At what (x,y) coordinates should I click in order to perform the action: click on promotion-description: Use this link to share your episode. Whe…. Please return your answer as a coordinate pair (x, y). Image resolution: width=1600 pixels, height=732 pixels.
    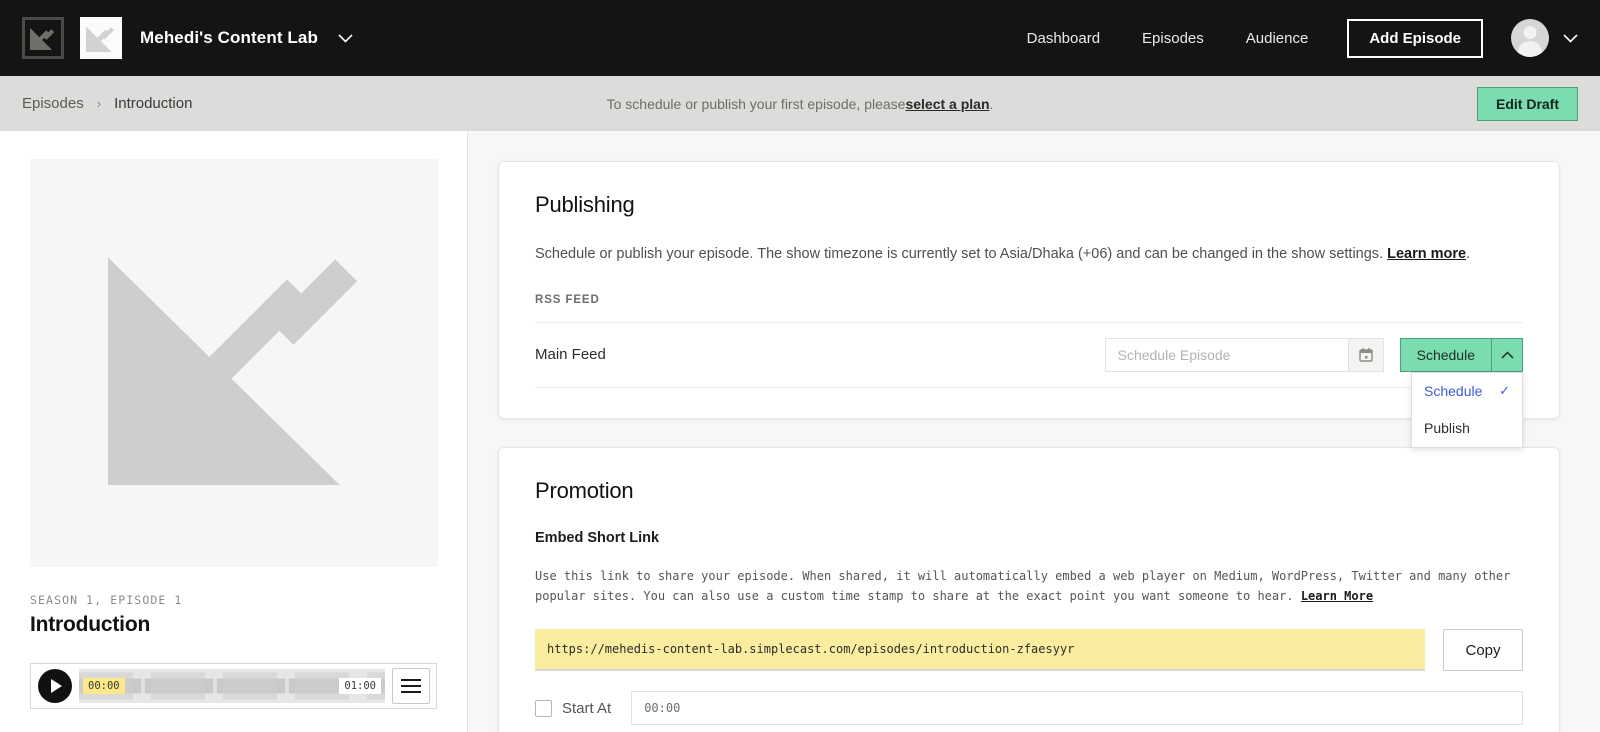
    Looking at the image, I should click on (1029, 586).